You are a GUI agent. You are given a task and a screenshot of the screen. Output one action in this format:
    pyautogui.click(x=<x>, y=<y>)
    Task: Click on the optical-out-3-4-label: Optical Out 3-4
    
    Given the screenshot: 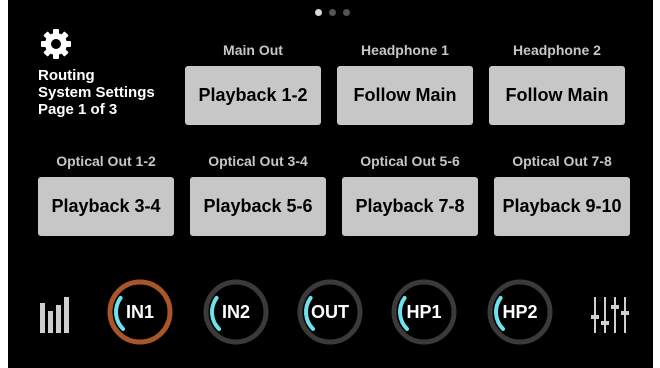 What is the action you would take?
    pyautogui.click(x=258, y=161)
    